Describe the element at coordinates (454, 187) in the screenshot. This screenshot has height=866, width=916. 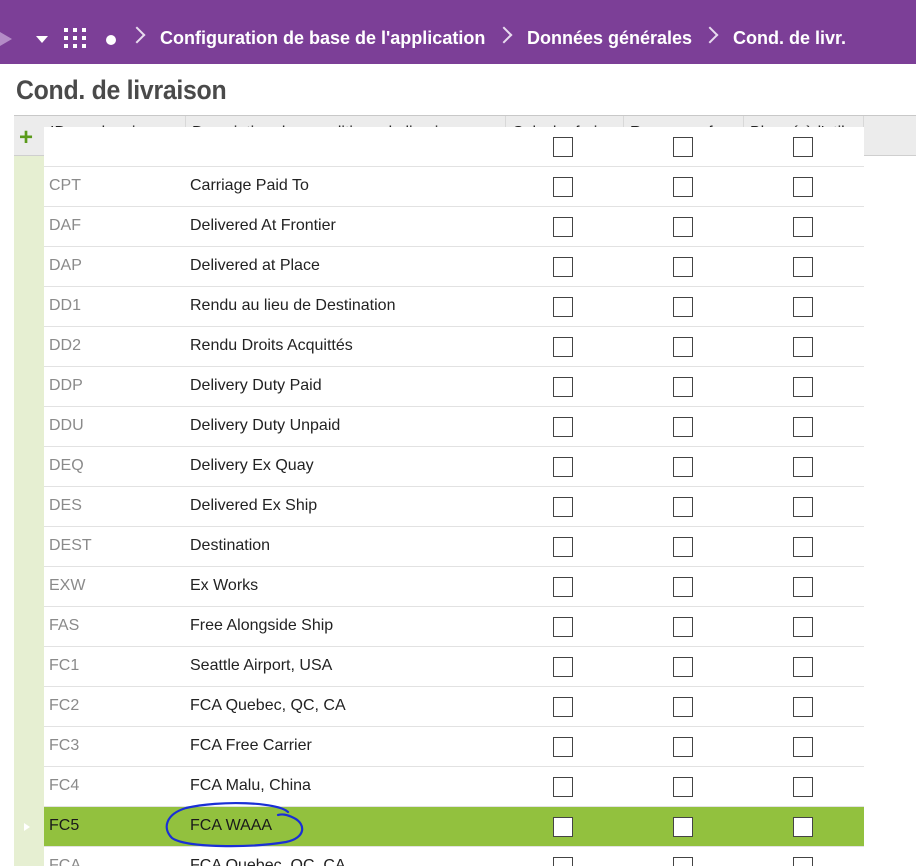
I see `table-row: CPT Carriage Paid To` at that location.